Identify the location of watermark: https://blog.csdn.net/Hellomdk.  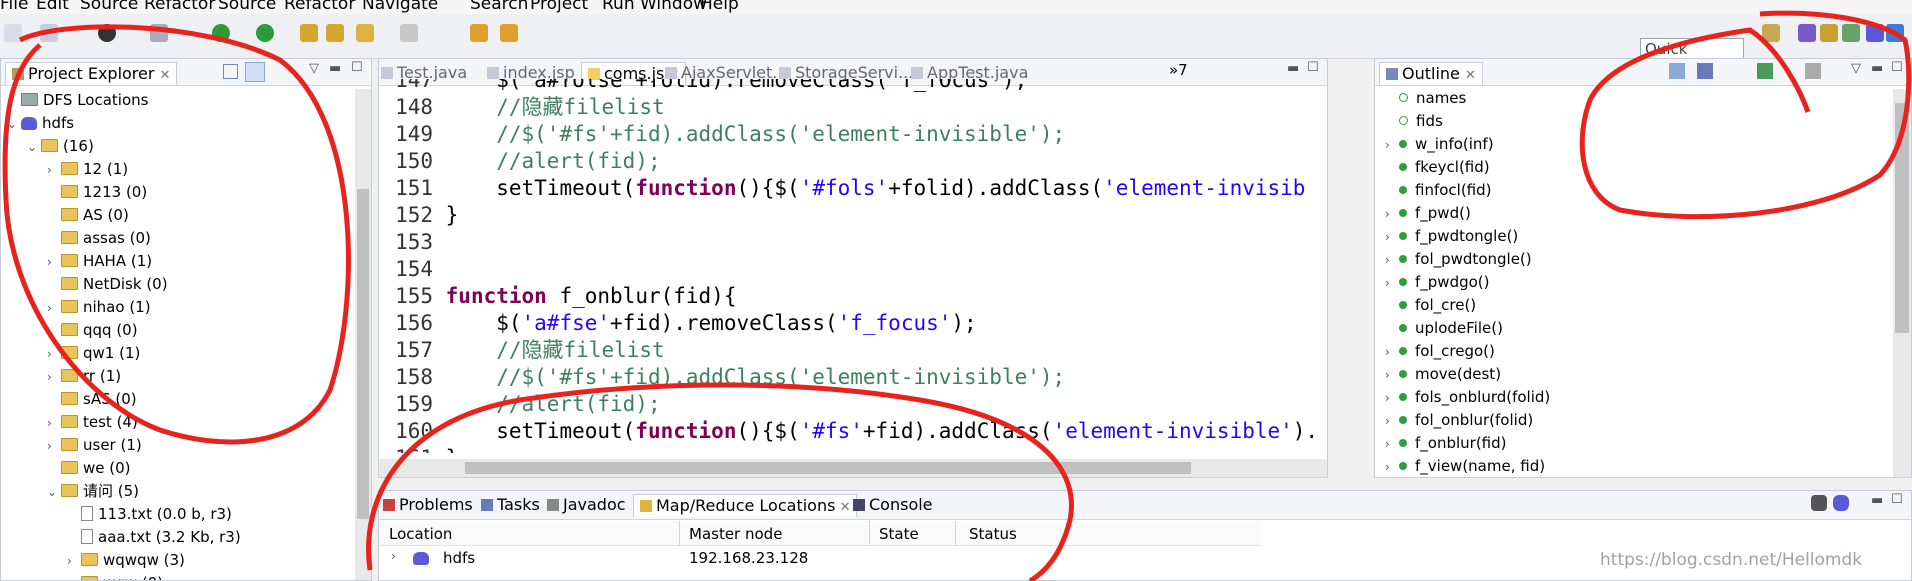
(1731, 560).